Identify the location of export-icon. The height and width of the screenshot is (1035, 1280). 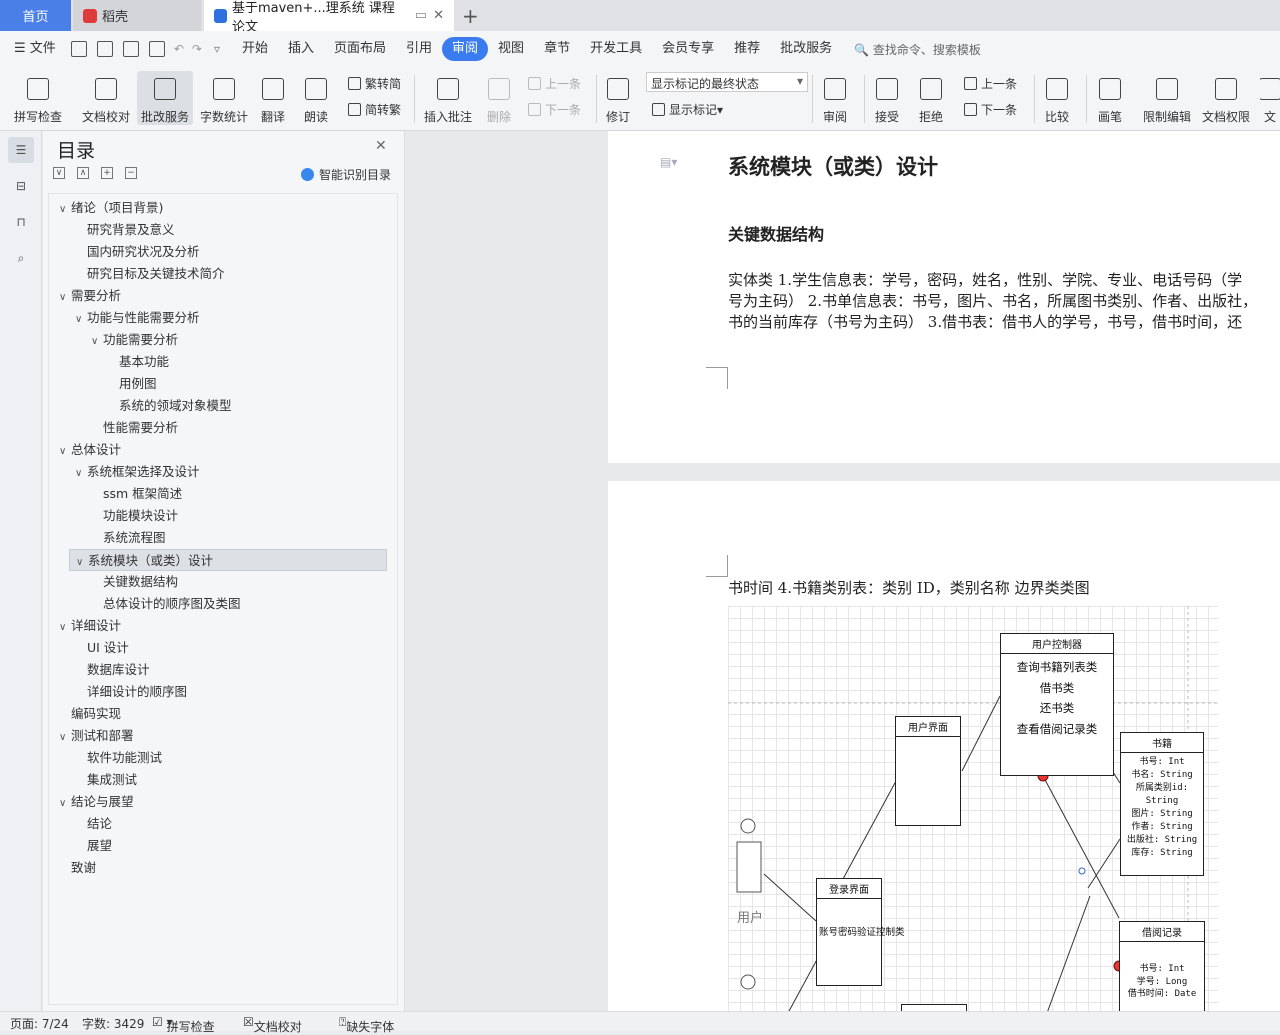
(104, 49).